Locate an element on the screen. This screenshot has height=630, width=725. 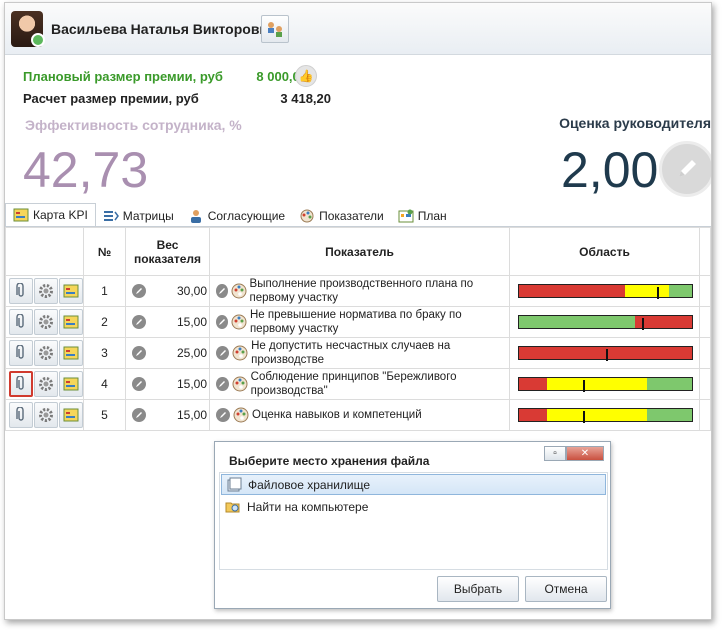
tab-matrices: Матрицы is located at coordinates (138, 216).